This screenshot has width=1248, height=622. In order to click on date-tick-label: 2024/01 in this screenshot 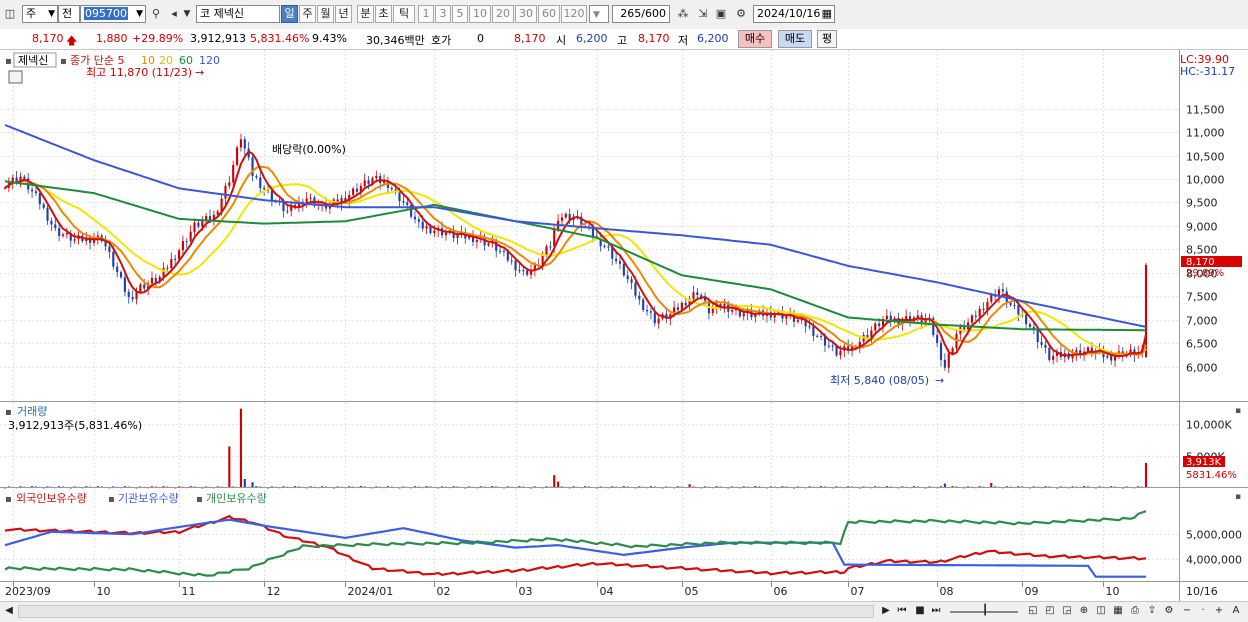, I will do `click(371, 591)`.